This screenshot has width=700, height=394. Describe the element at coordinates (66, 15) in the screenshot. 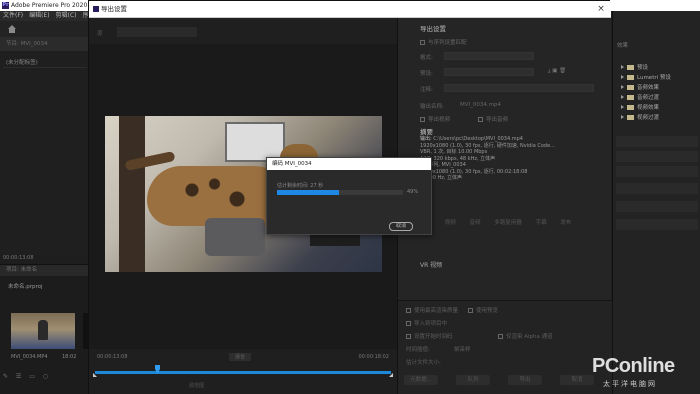

I see `menu-clip: 剪辑(C)` at that location.